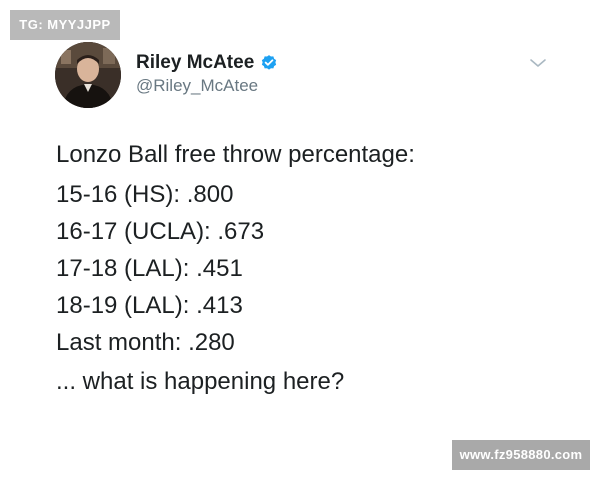 This screenshot has width=600, height=480. Describe the element at coordinates (269, 63) in the screenshot. I see `verified-badge-icon` at that location.